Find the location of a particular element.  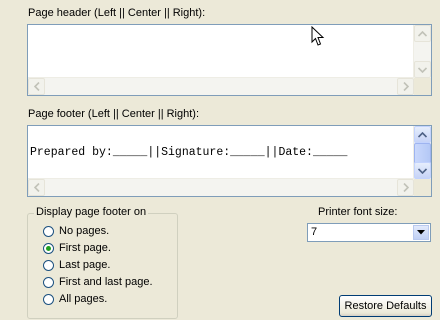

radio-all-pages: All pages. is located at coordinates (75, 299).